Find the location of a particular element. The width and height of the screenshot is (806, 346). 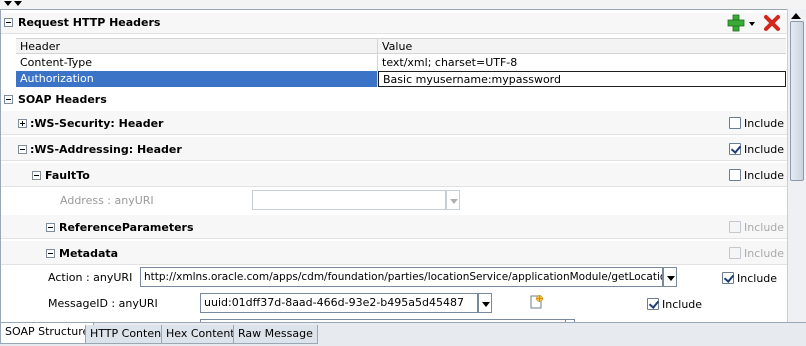

table-header-row: Header Value is located at coordinates (401, 46).